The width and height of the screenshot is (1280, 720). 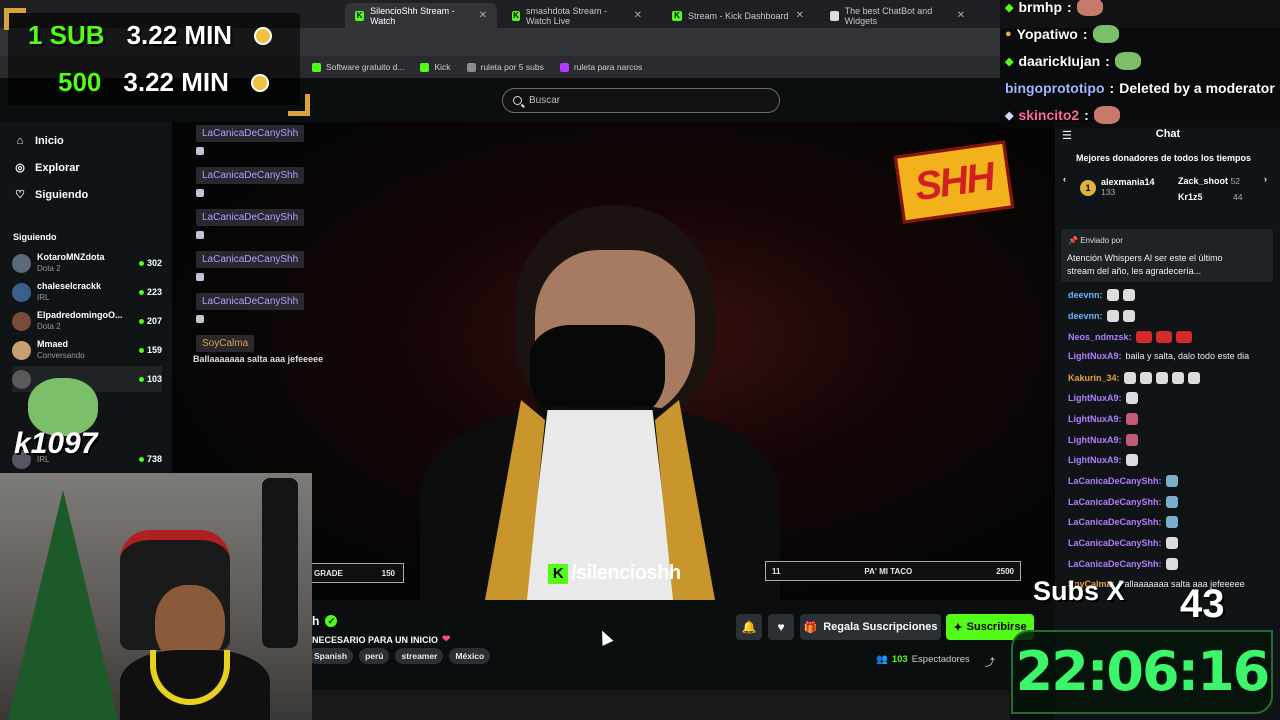 I want to click on viewer-count: 👥 103 Espectadores, so click(x=923, y=659).